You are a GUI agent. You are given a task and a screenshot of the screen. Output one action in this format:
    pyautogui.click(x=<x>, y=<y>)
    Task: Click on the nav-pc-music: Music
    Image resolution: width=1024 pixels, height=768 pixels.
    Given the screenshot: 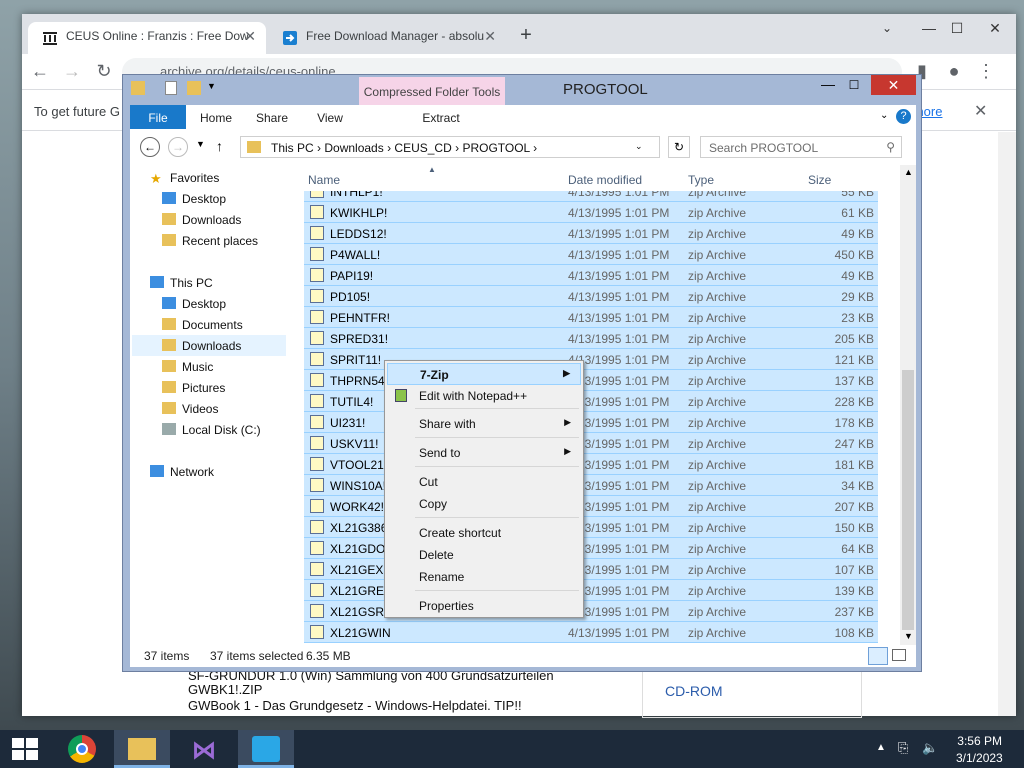 What is the action you would take?
    pyautogui.click(x=187, y=366)
    